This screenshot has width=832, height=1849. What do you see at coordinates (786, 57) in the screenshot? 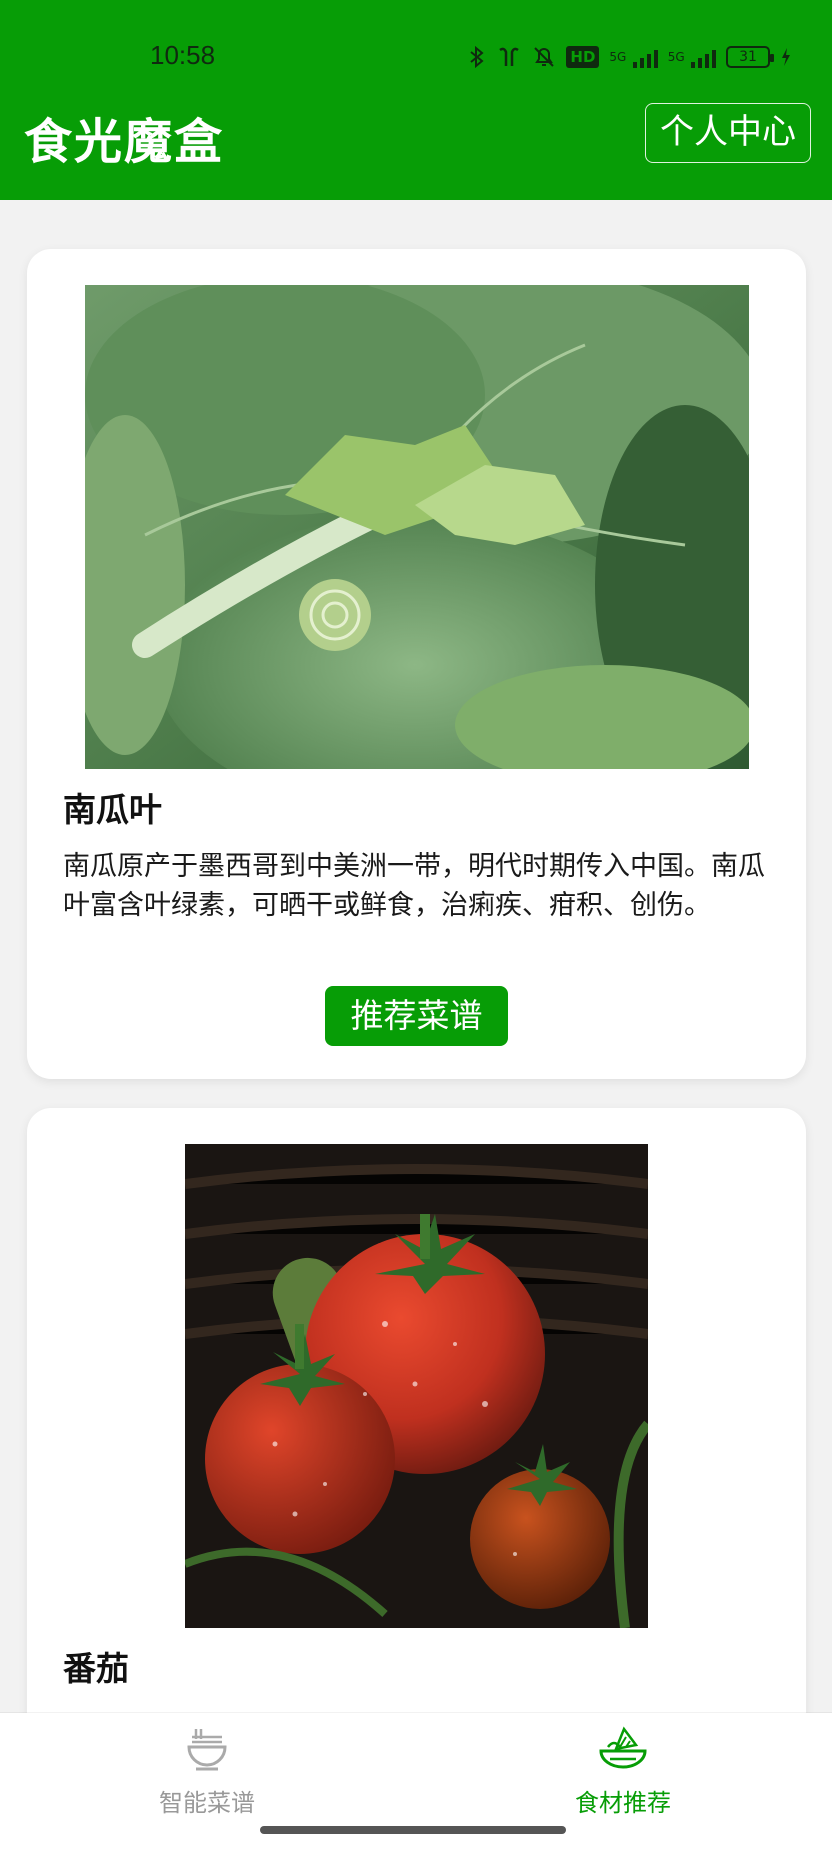
I see `charging-icon` at bounding box center [786, 57].